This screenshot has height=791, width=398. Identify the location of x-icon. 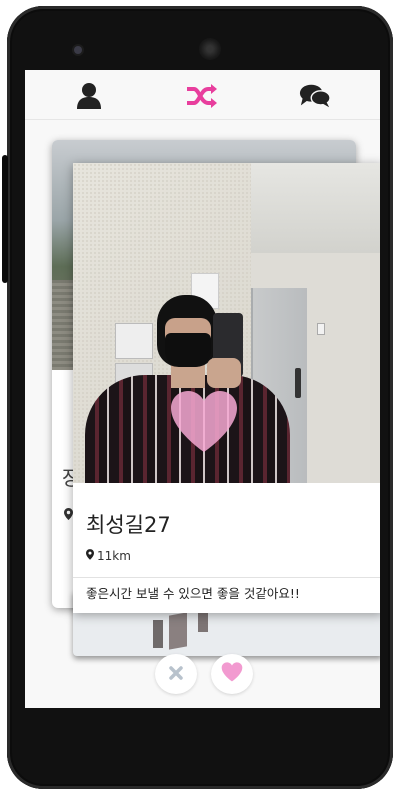
(176, 674).